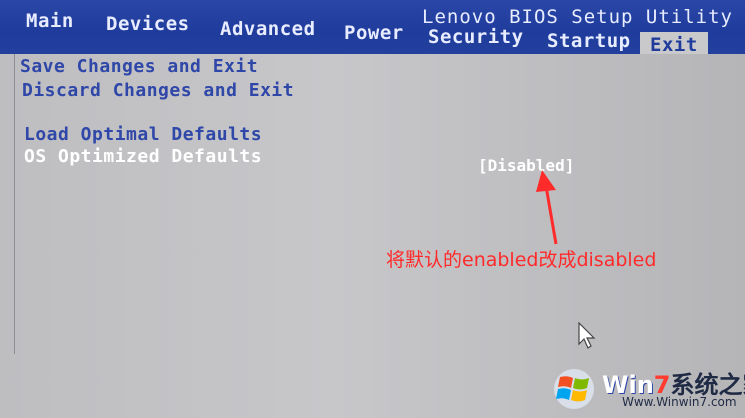 The width and height of the screenshot is (745, 418). I want to click on menu-save-changes-exit: Save Changes and Exit, so click(139, 66).